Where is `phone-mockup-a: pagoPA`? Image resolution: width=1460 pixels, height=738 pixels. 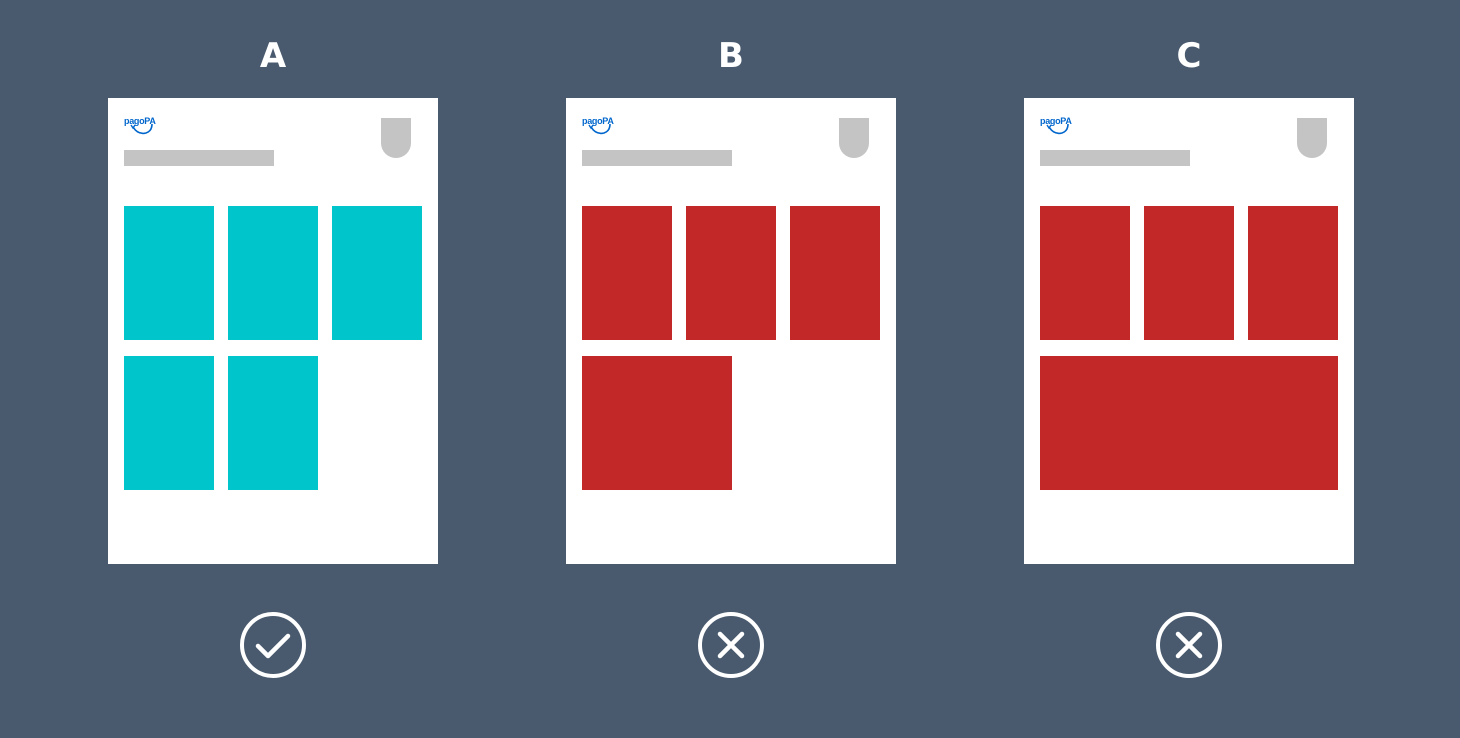
phone-mockup-a: pagoPA is located at coordinates (273, 331).